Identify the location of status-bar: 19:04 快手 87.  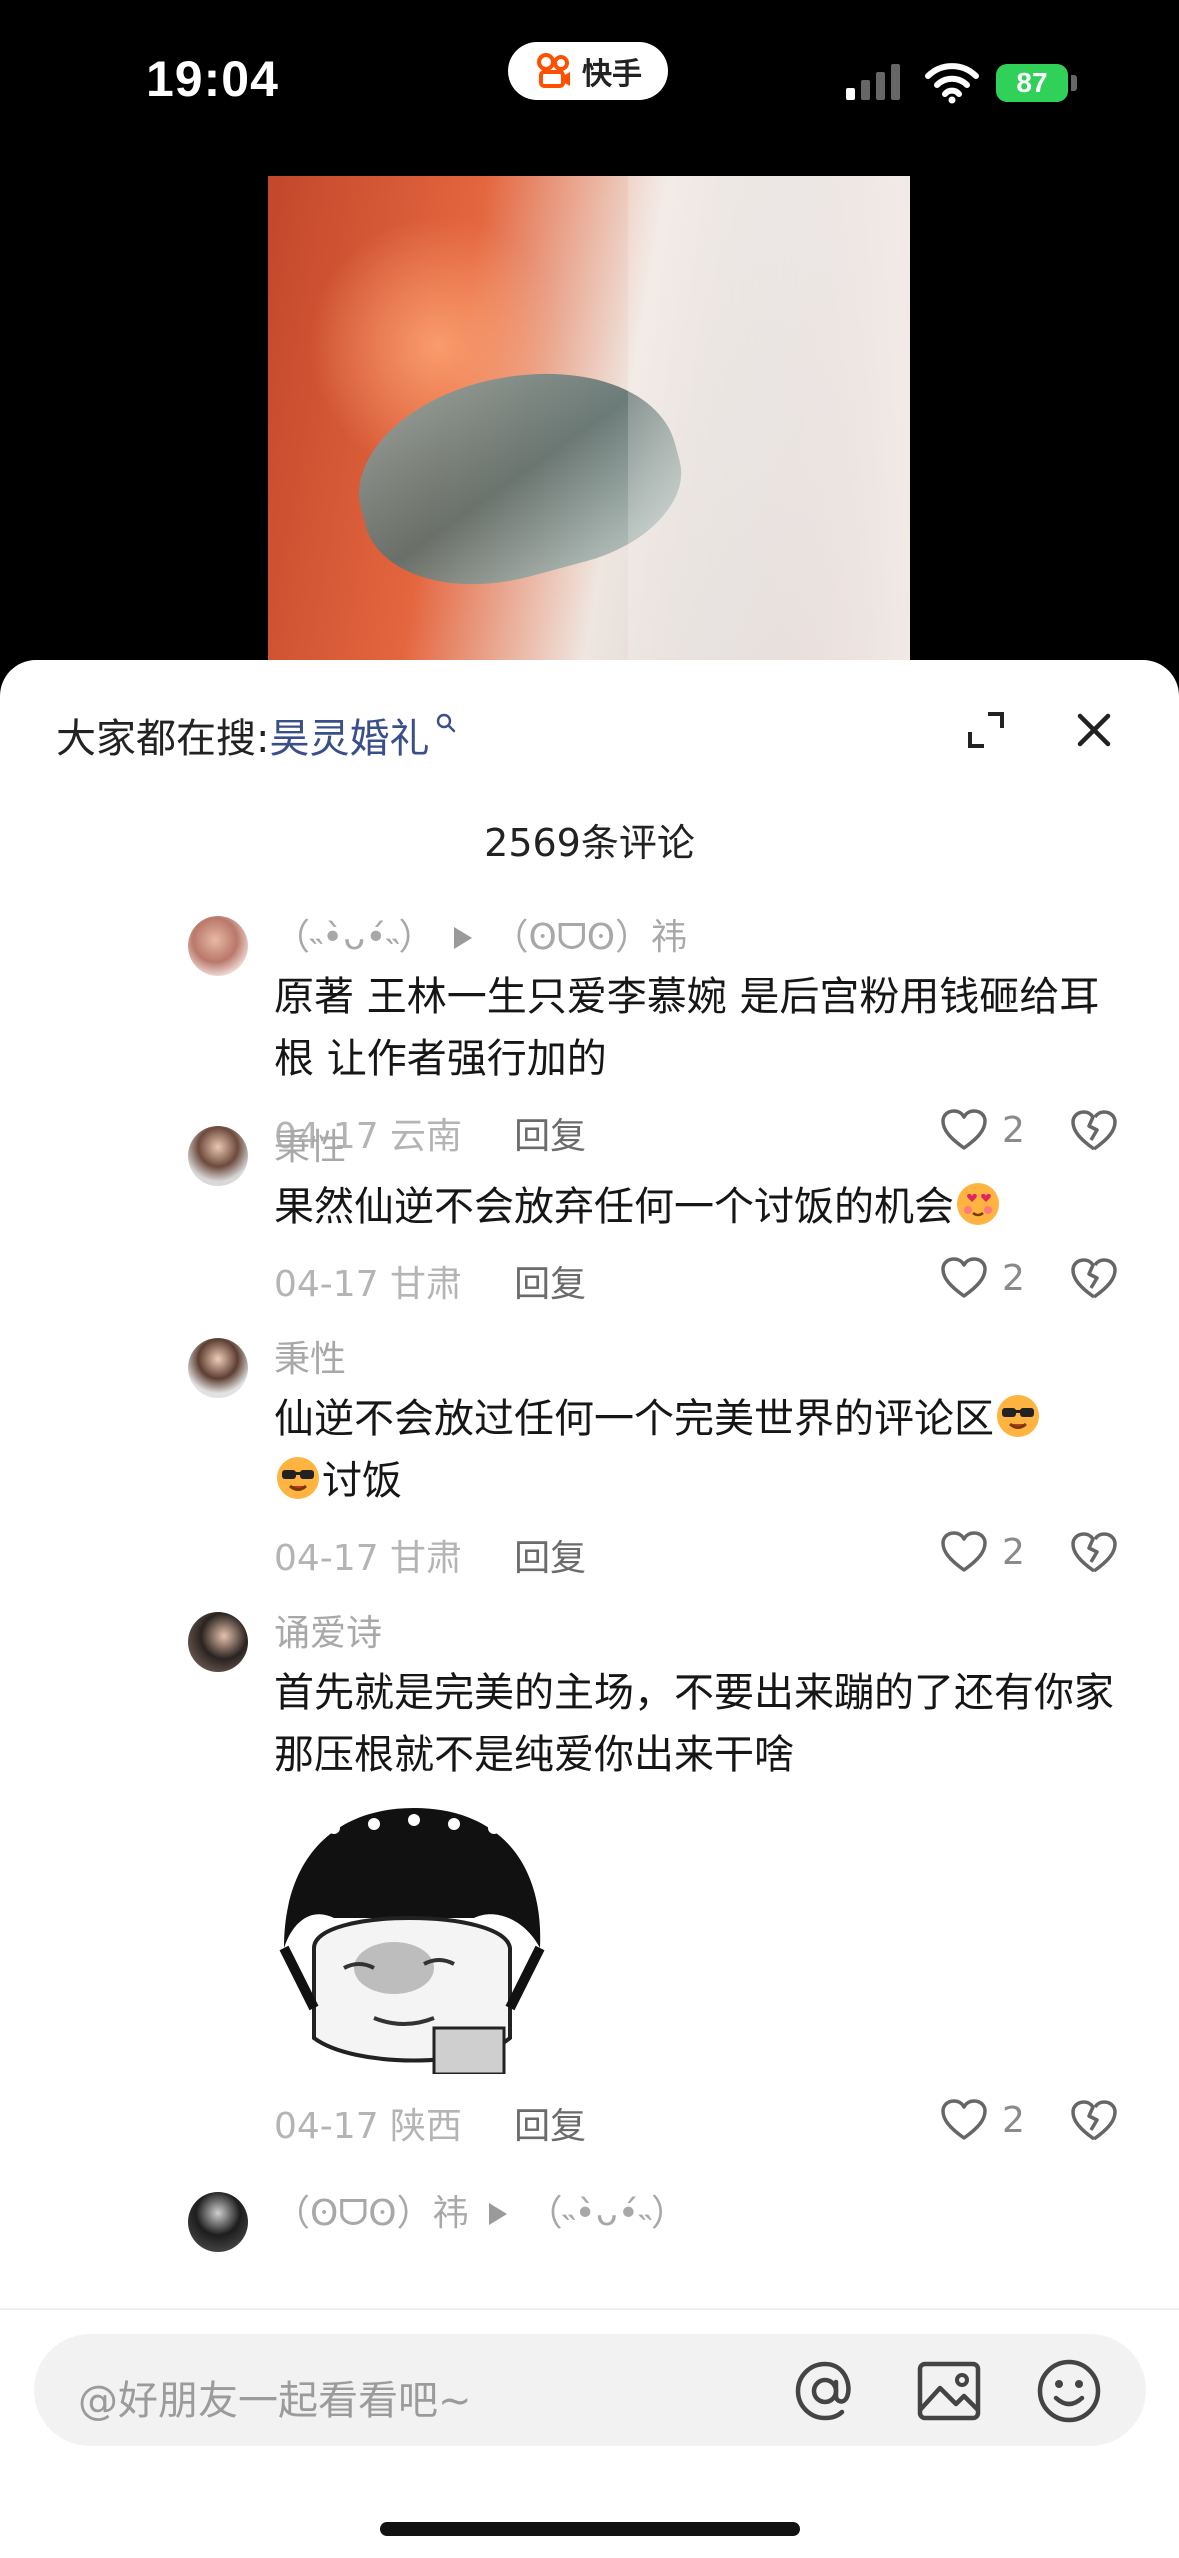
(589, 85).